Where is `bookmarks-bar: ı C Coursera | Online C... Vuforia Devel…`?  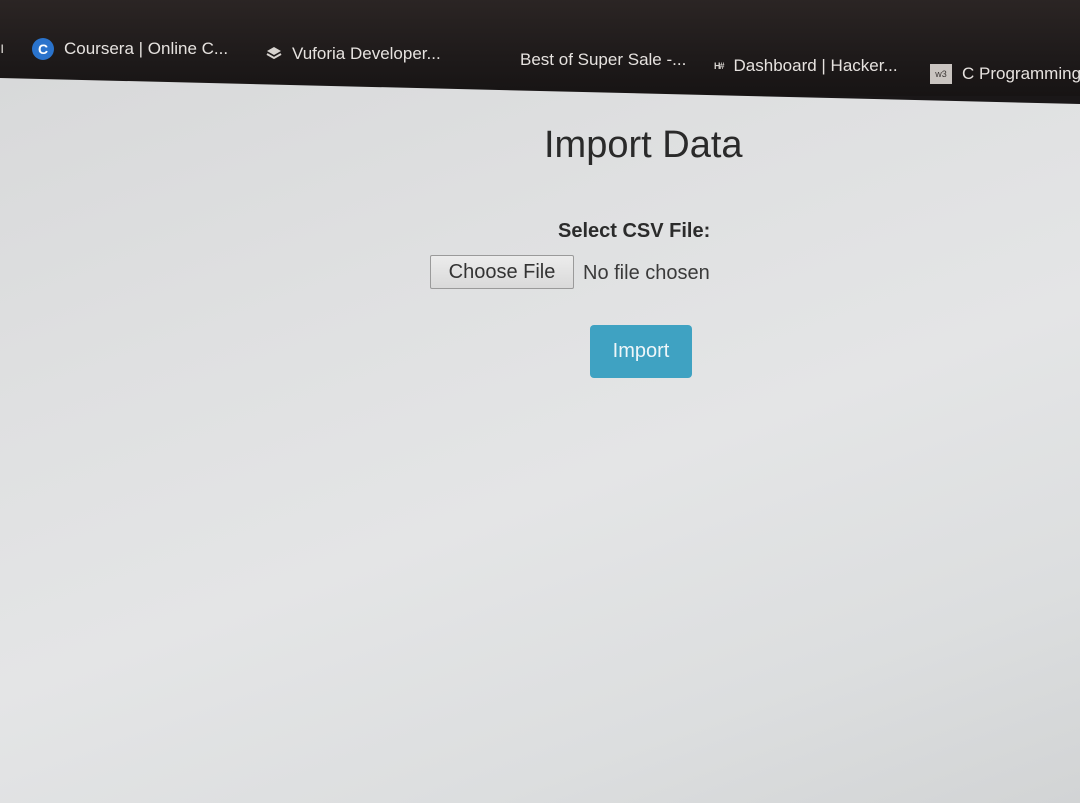 bookmarks-bar: ı C Coursera | Online C... Vuforia Devel… is located at coordinates (540, 48).